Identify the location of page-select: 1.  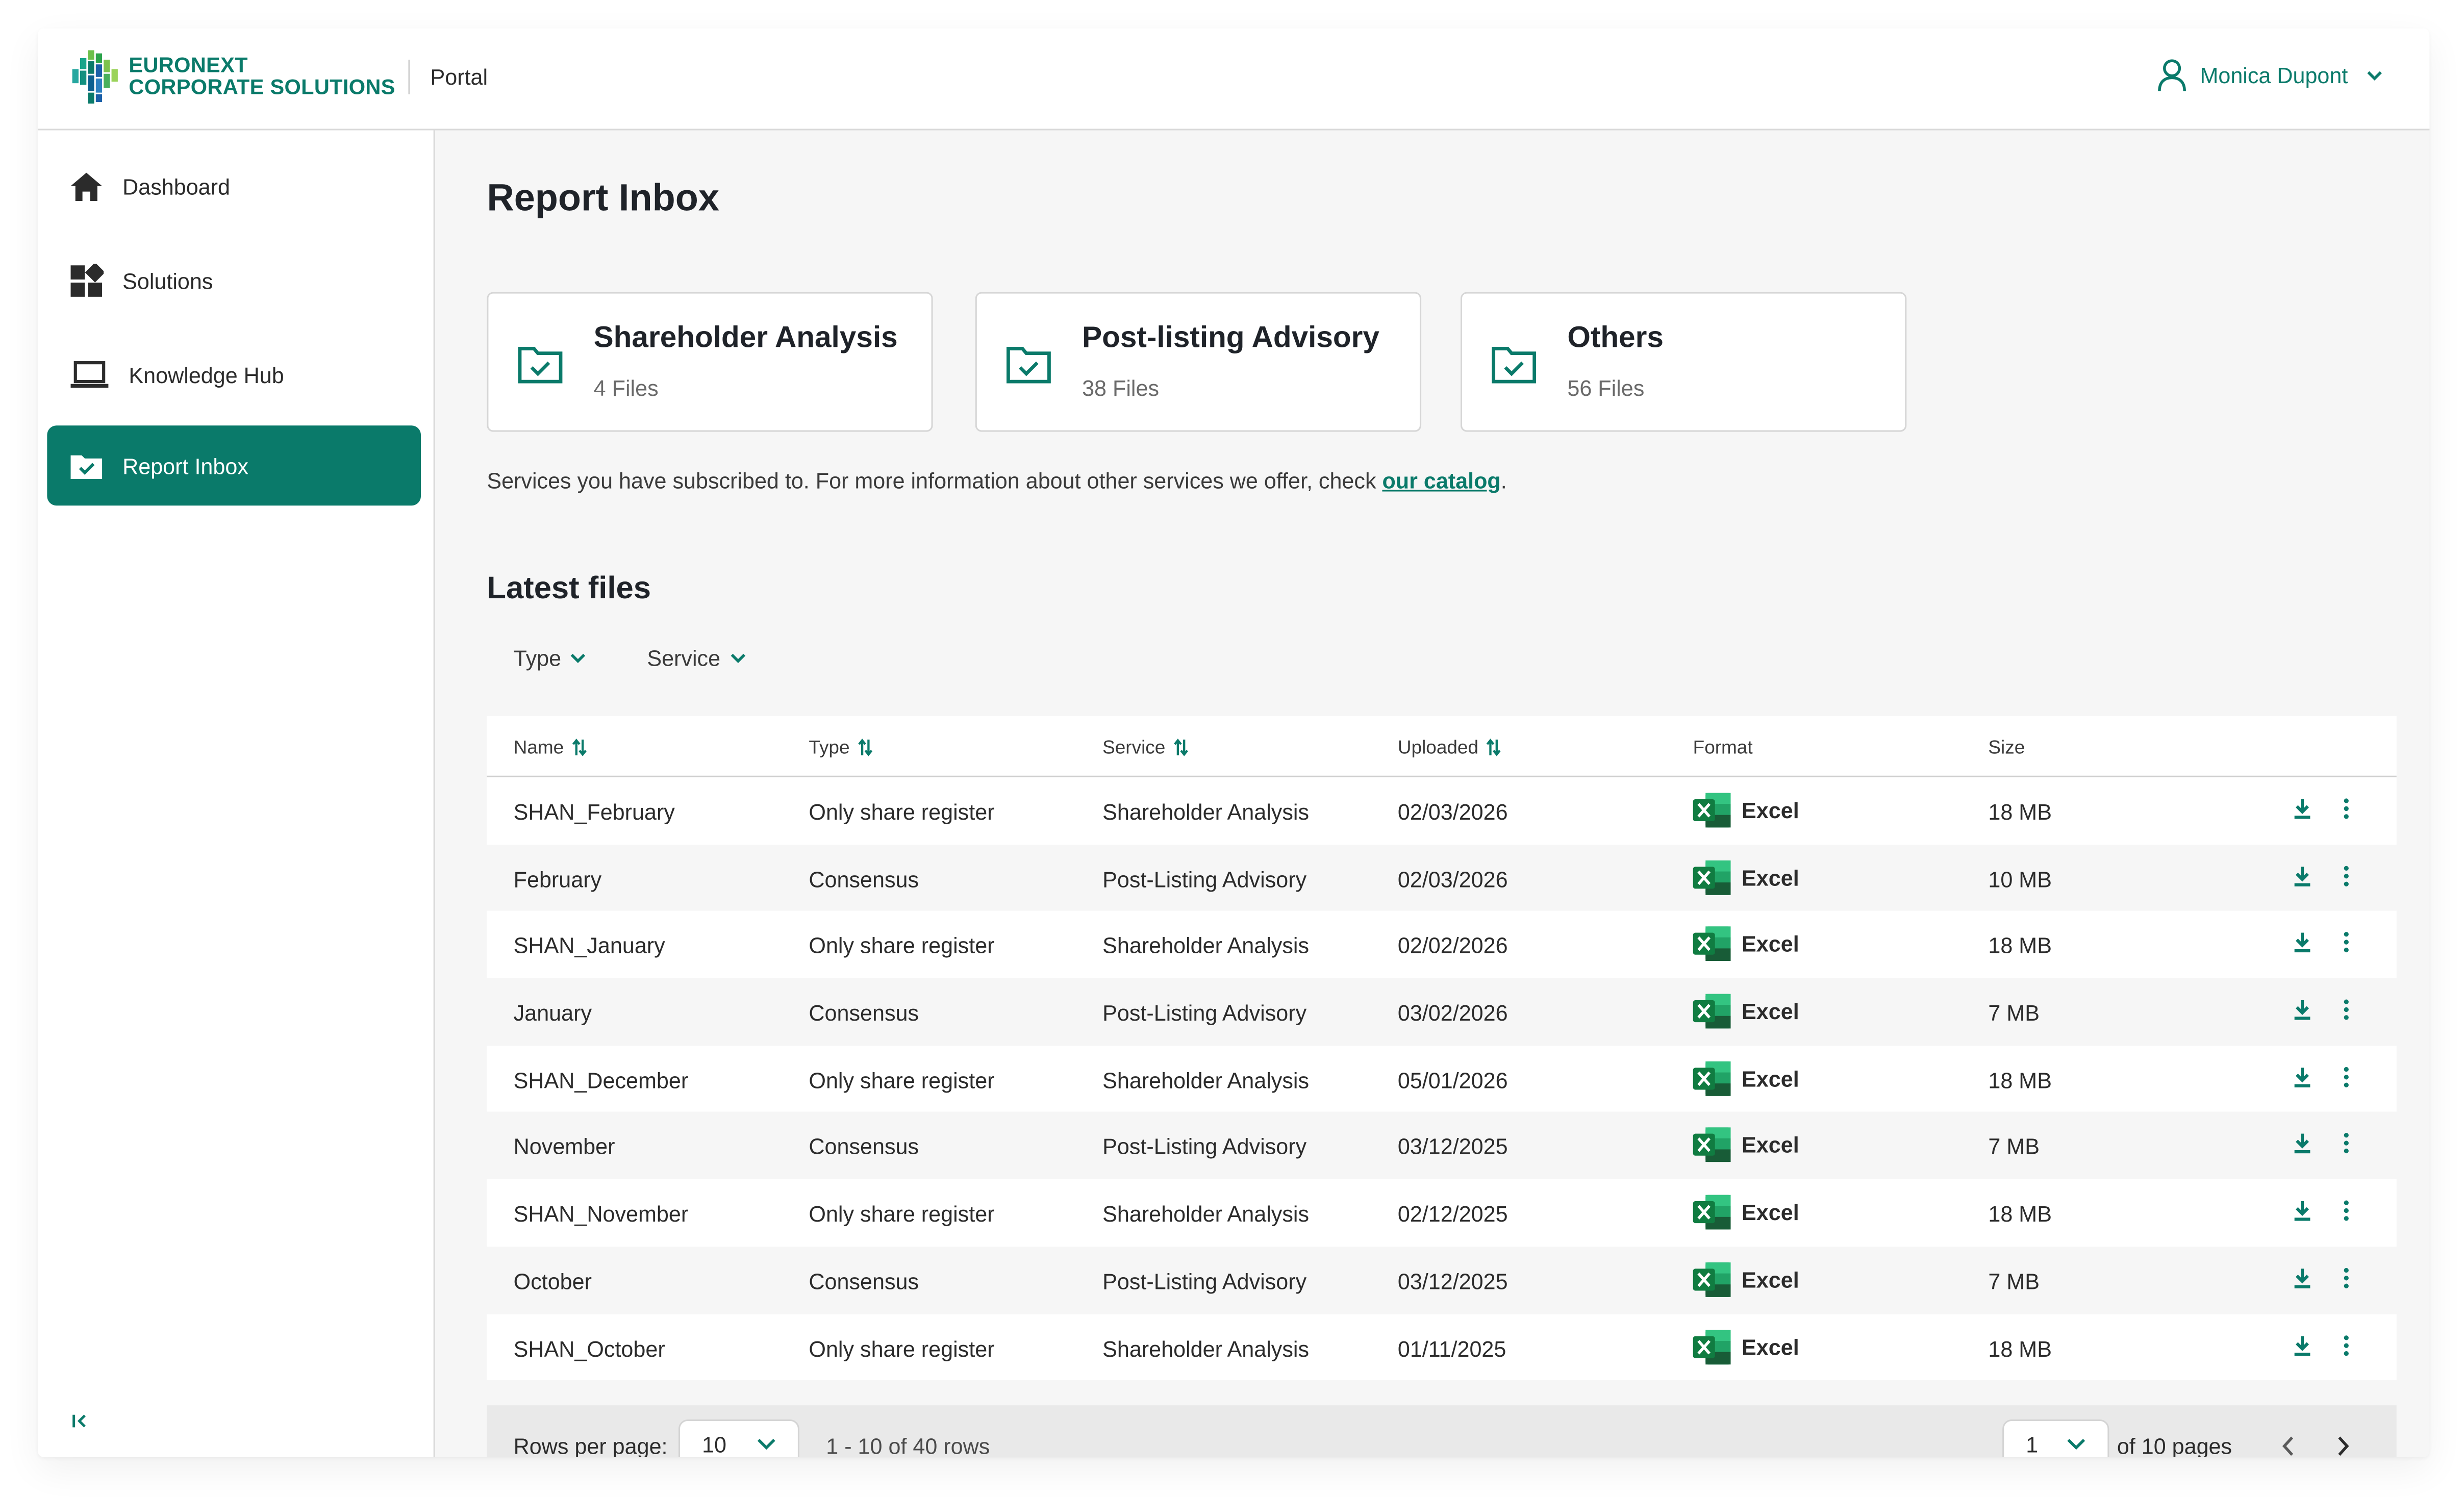
(2055, 1438).